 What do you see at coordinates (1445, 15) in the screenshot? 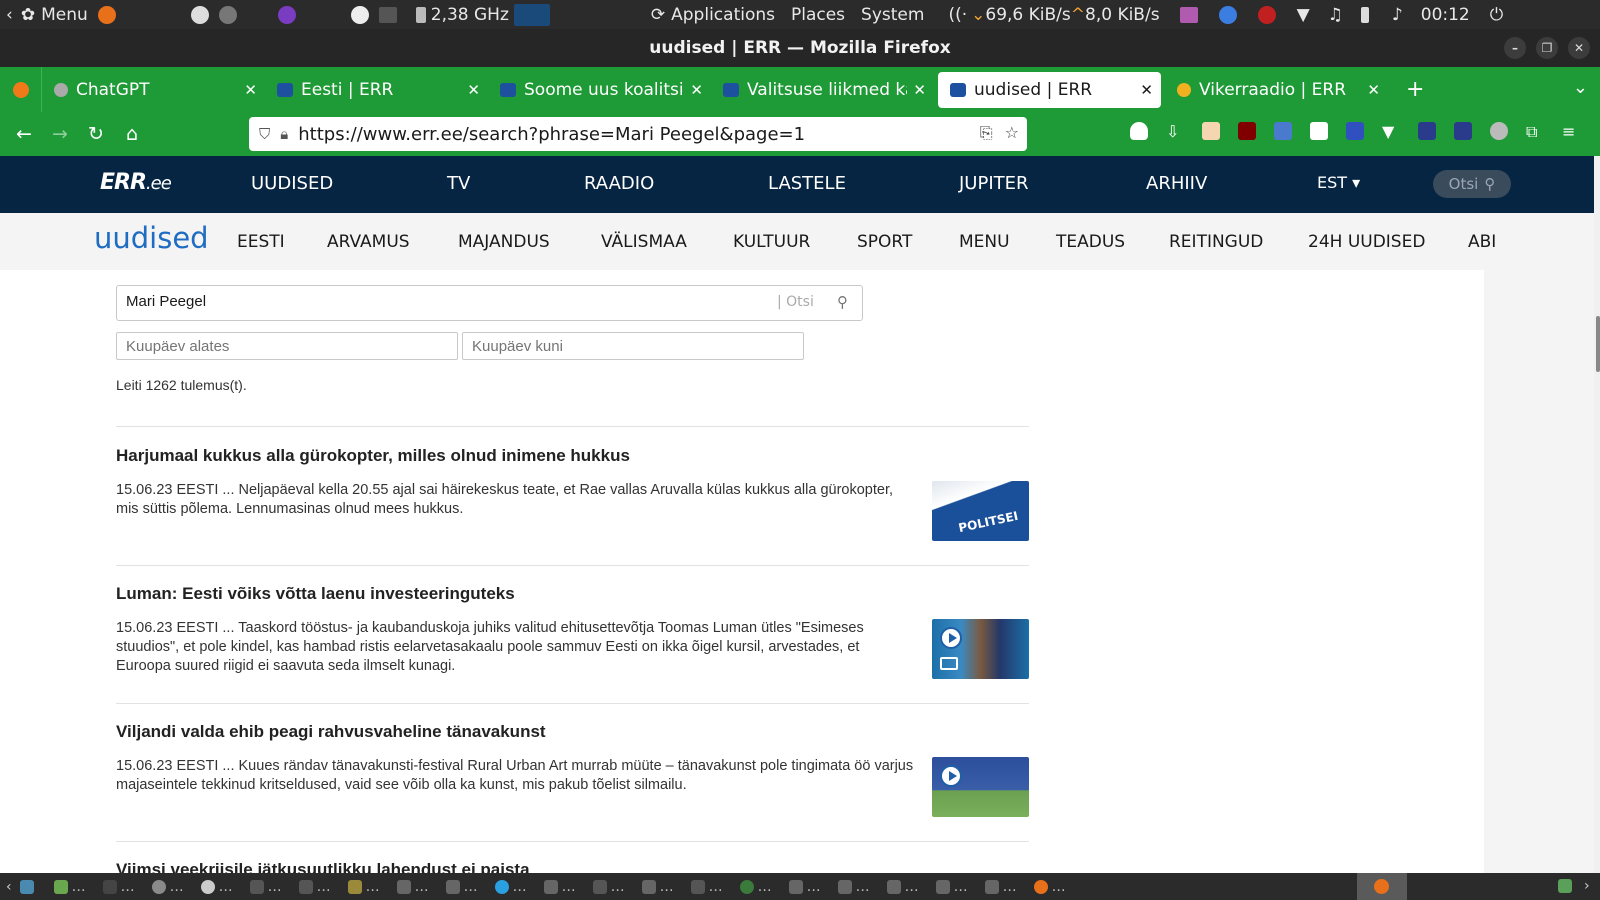
I see `clock: 00:12` at bounding box center [1445, 15].